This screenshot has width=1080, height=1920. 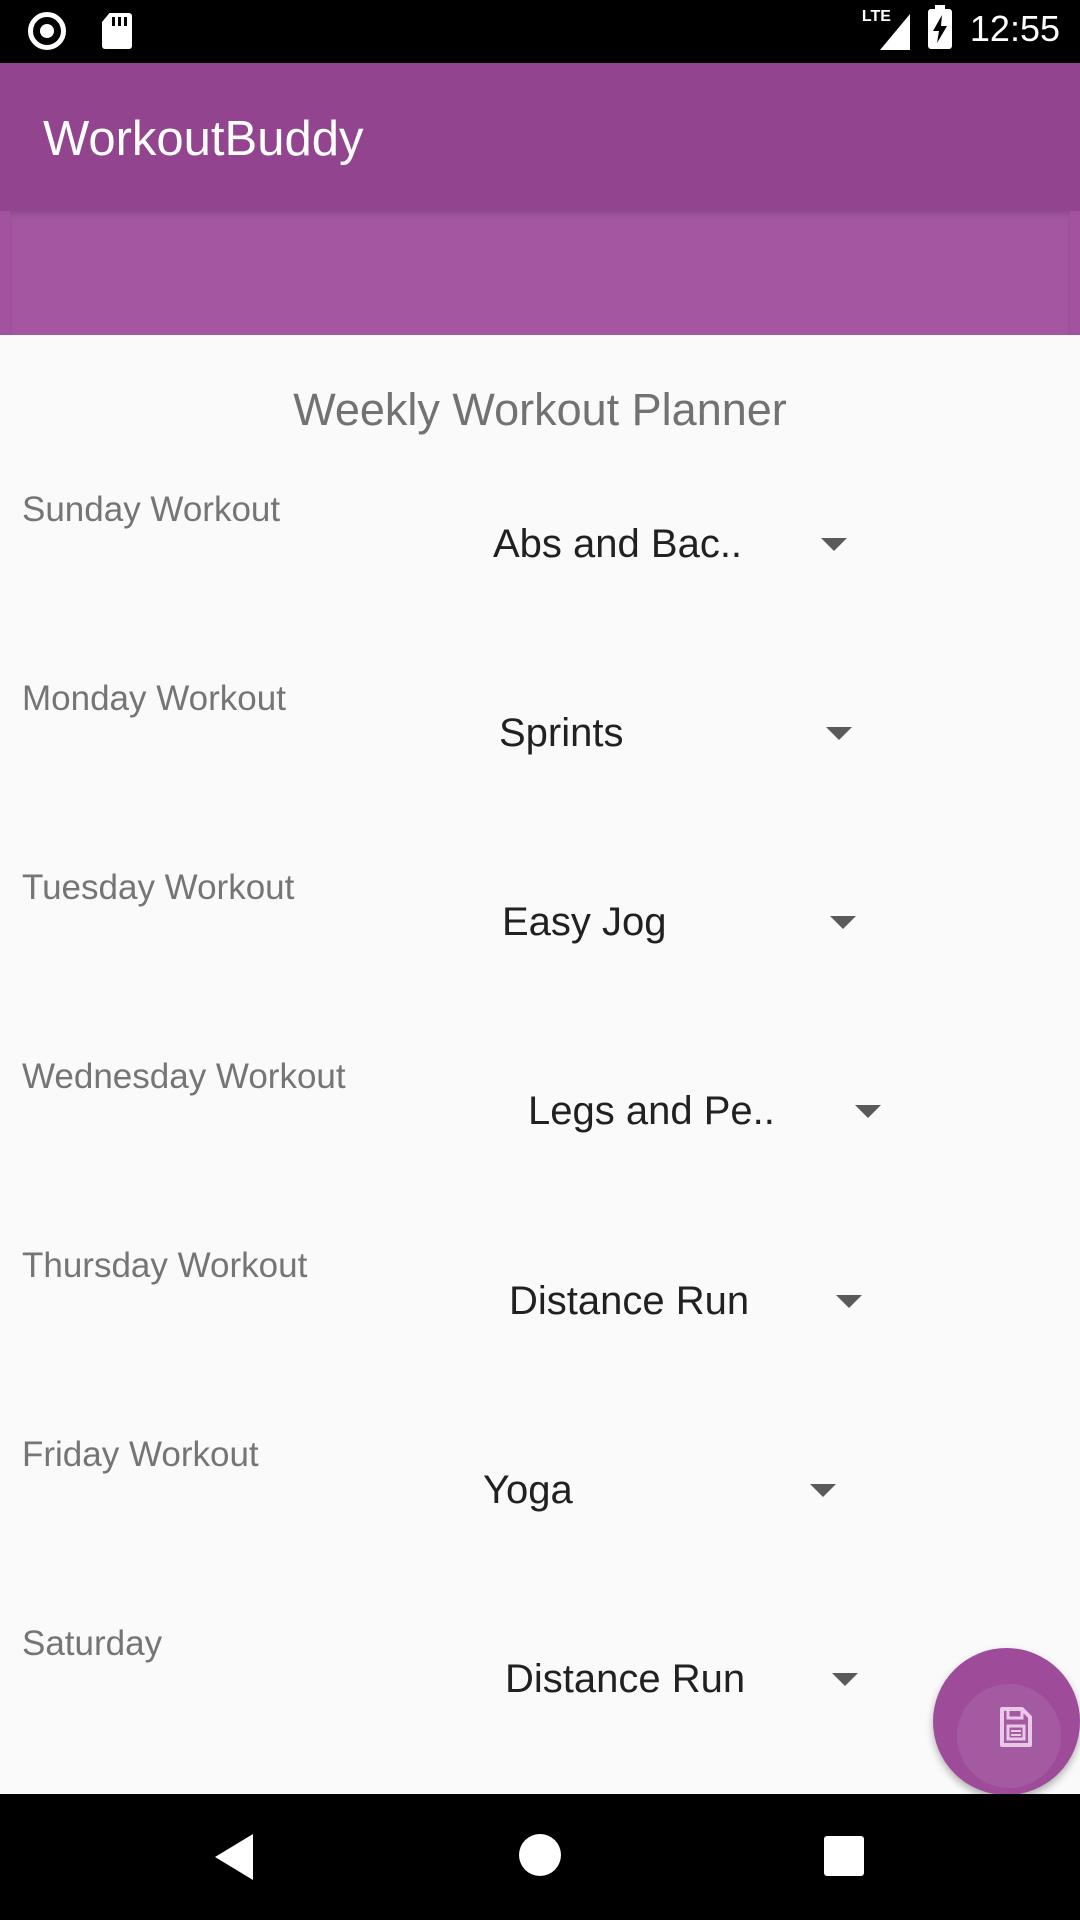 What do you see at coordinates (844, 1856) in the screenshot?
I see `recents-icon` at bounding box center [844, 1856].